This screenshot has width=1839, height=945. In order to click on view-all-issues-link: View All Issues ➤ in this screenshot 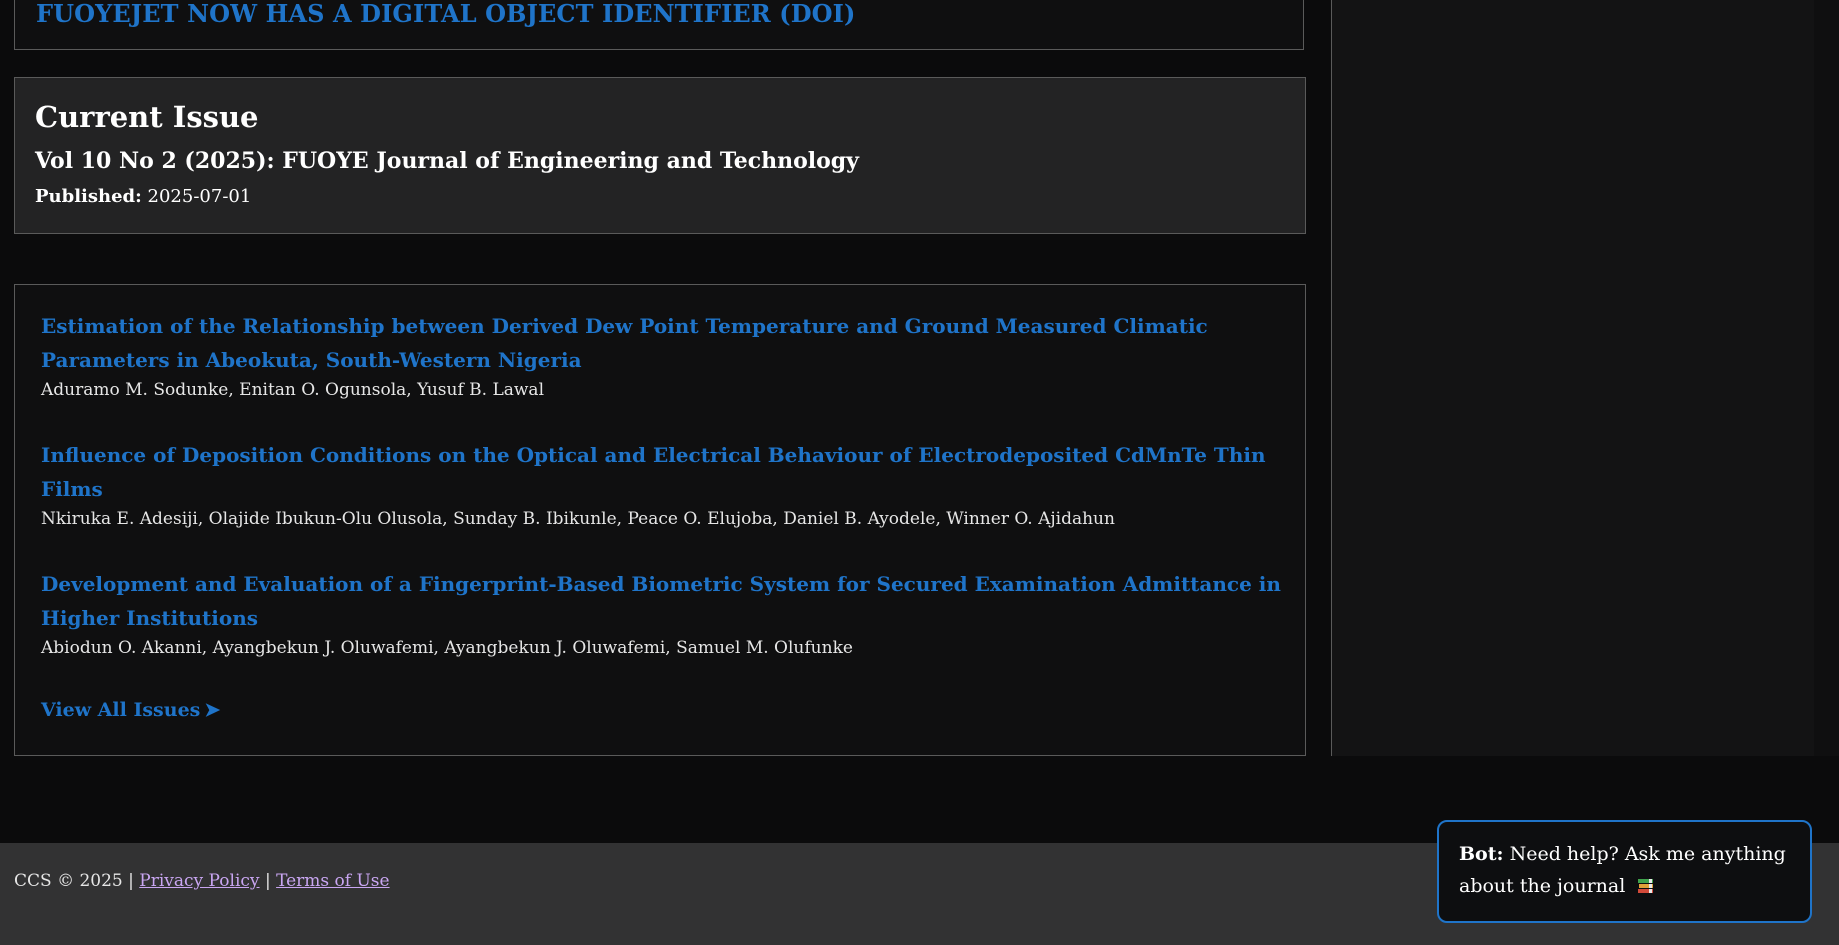, I will do `click(130, 710)`.